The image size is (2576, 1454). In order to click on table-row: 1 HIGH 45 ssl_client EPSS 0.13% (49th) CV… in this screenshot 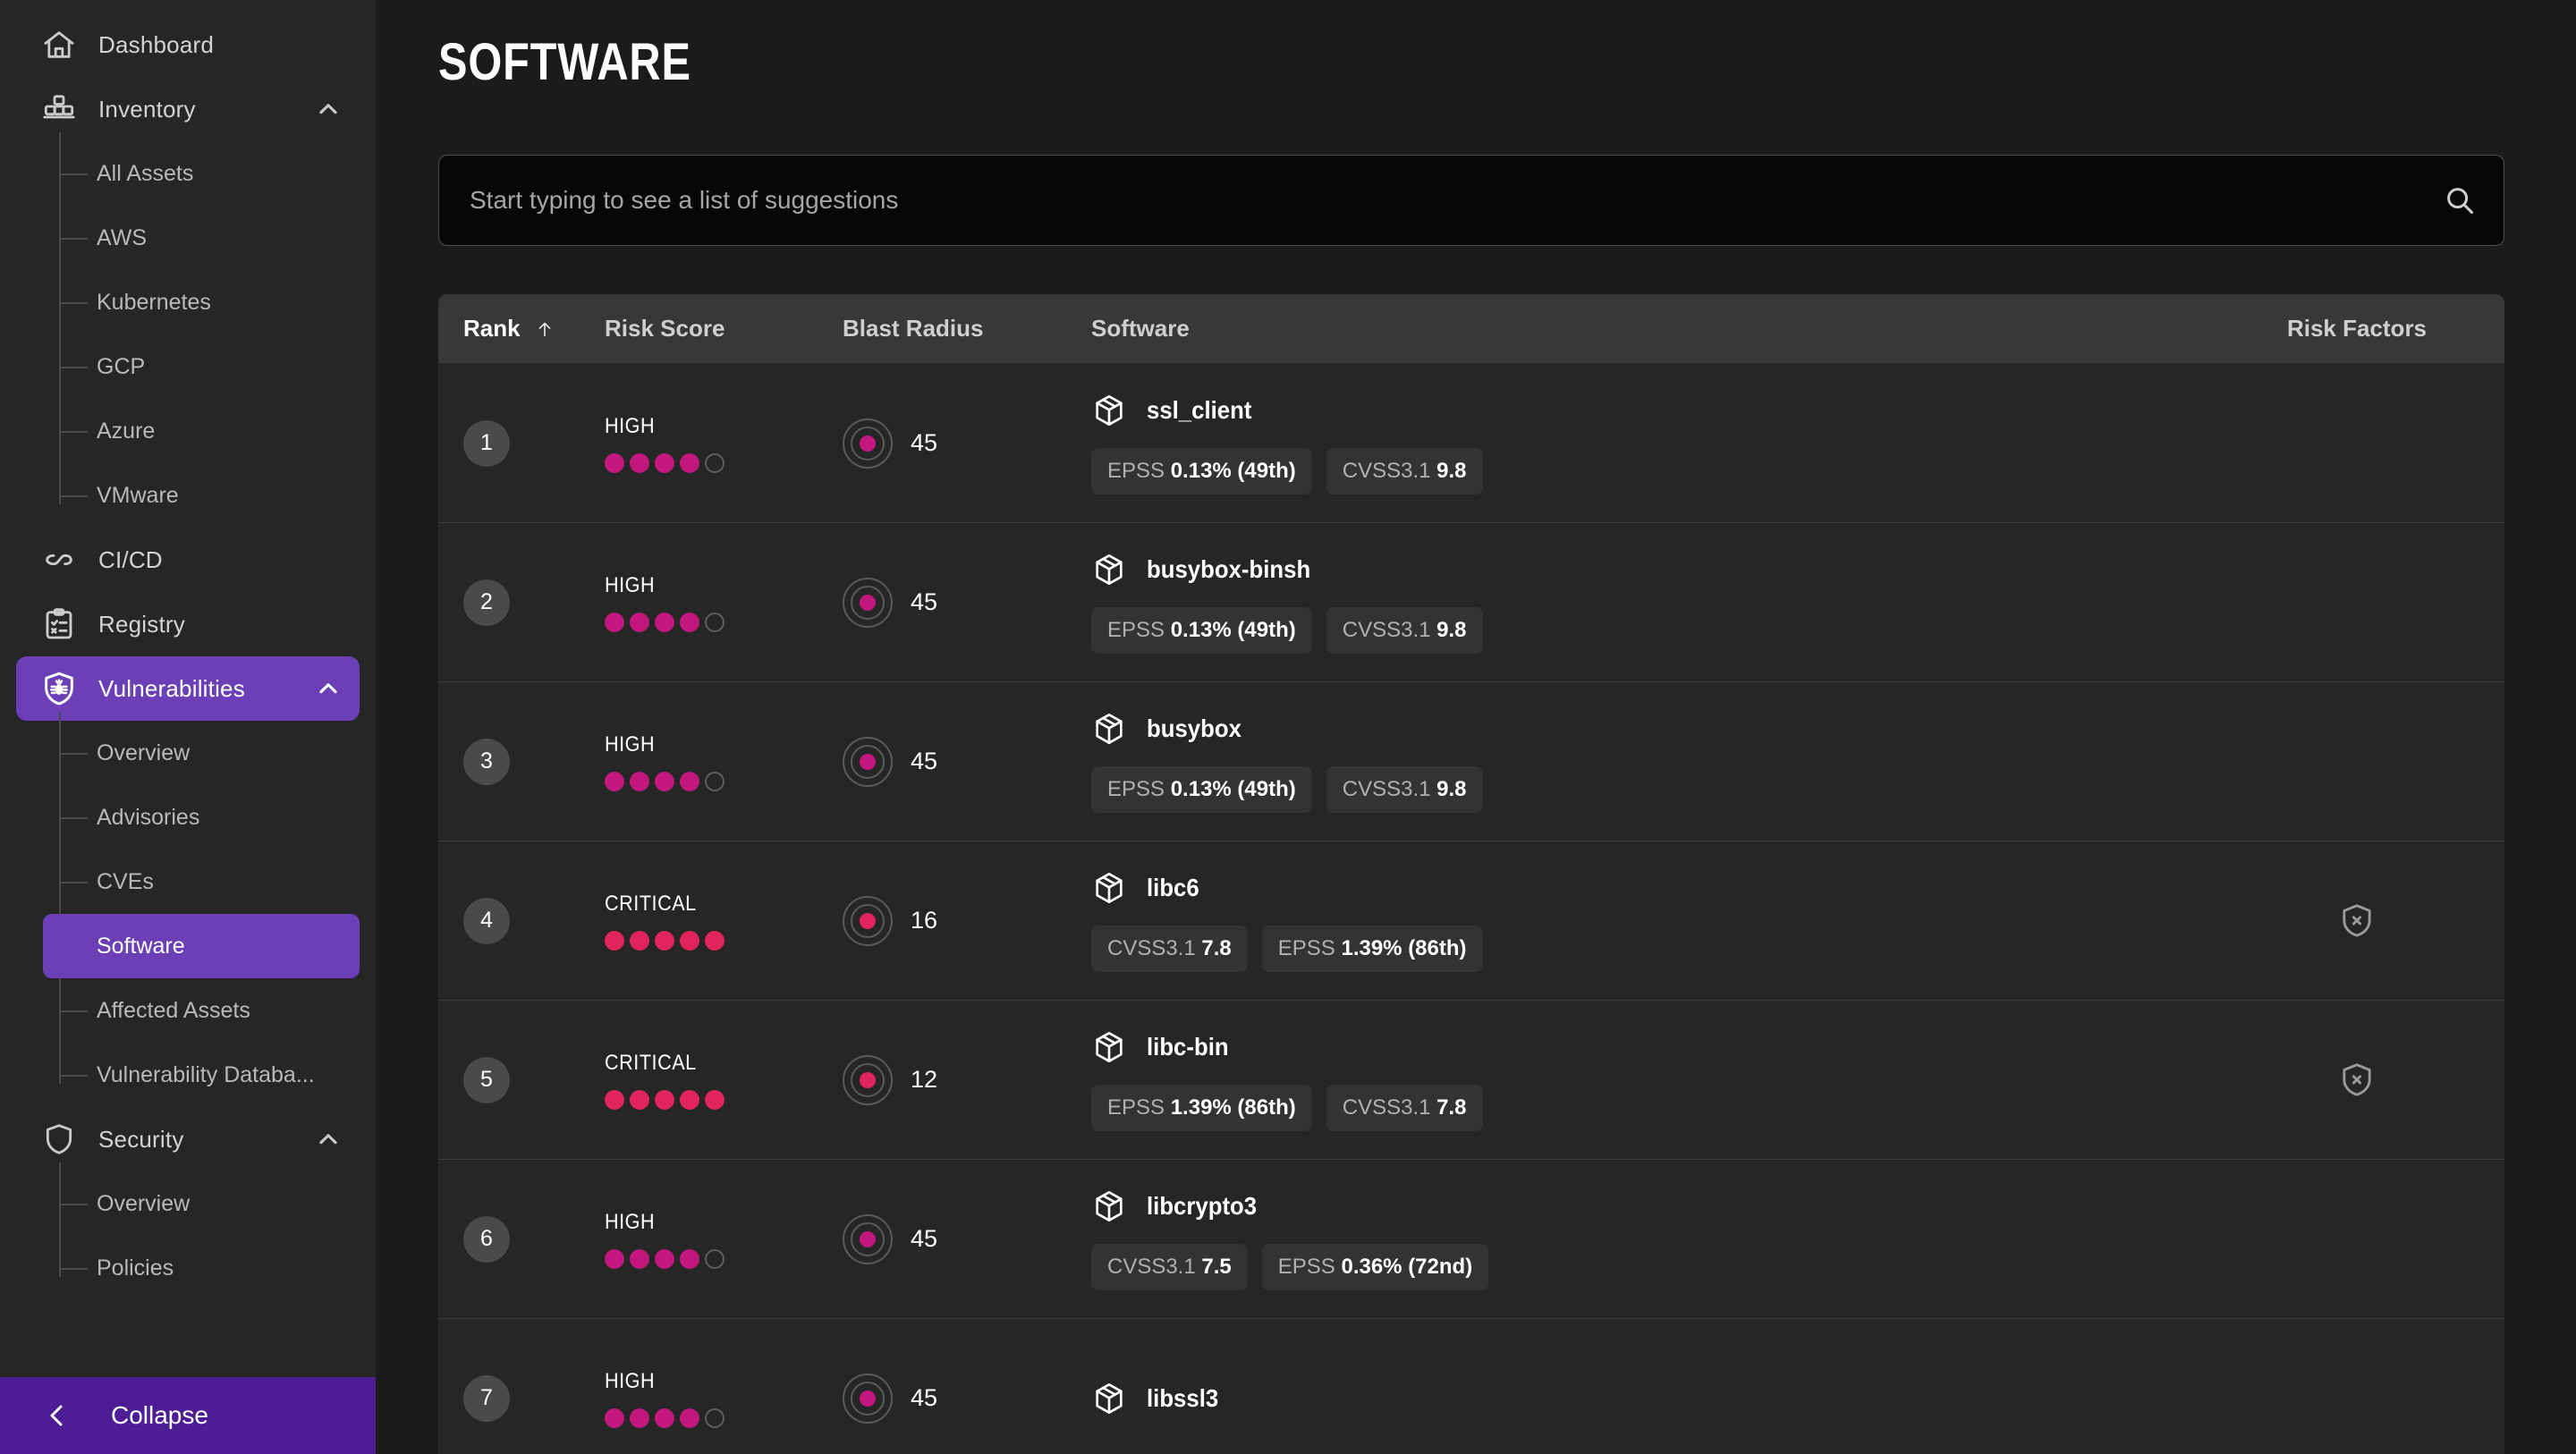, I will do `click(1471, 443)`.